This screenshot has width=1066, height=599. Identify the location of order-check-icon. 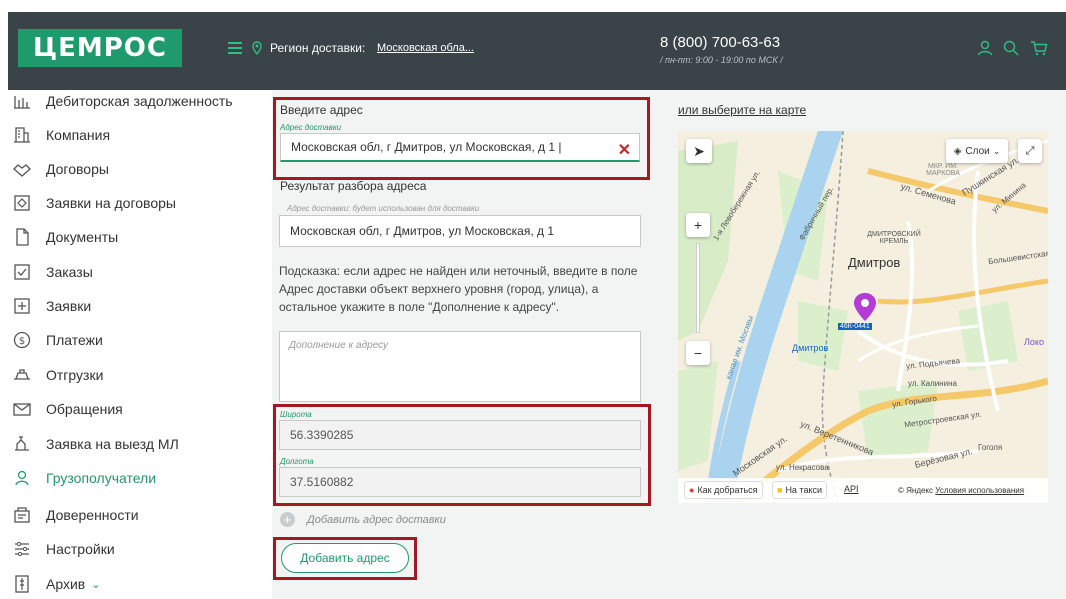
(22, 272).